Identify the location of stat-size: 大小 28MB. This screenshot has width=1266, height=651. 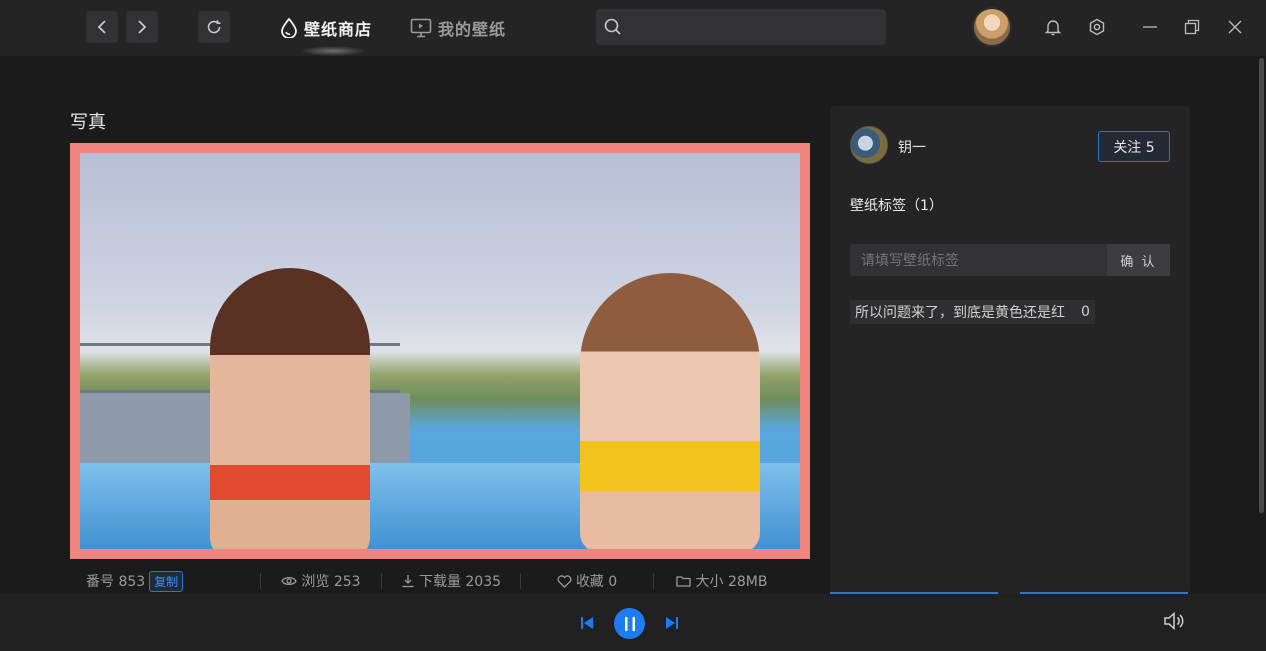
(721, 581).